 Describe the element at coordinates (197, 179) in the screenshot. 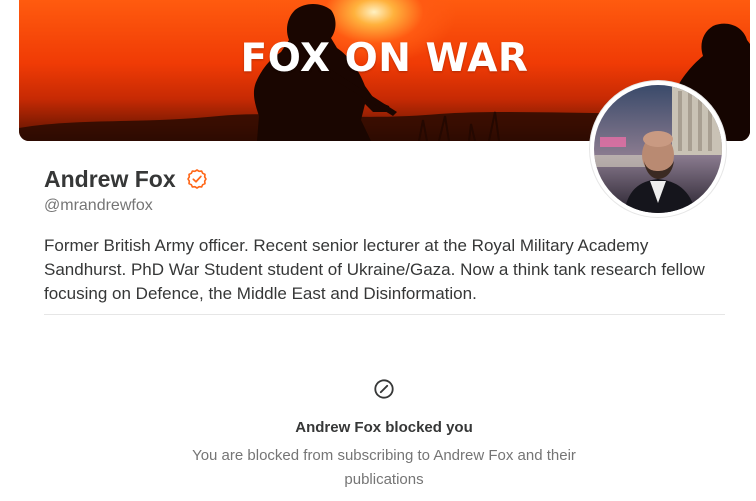

I see `verified-badge-icon` at that location.